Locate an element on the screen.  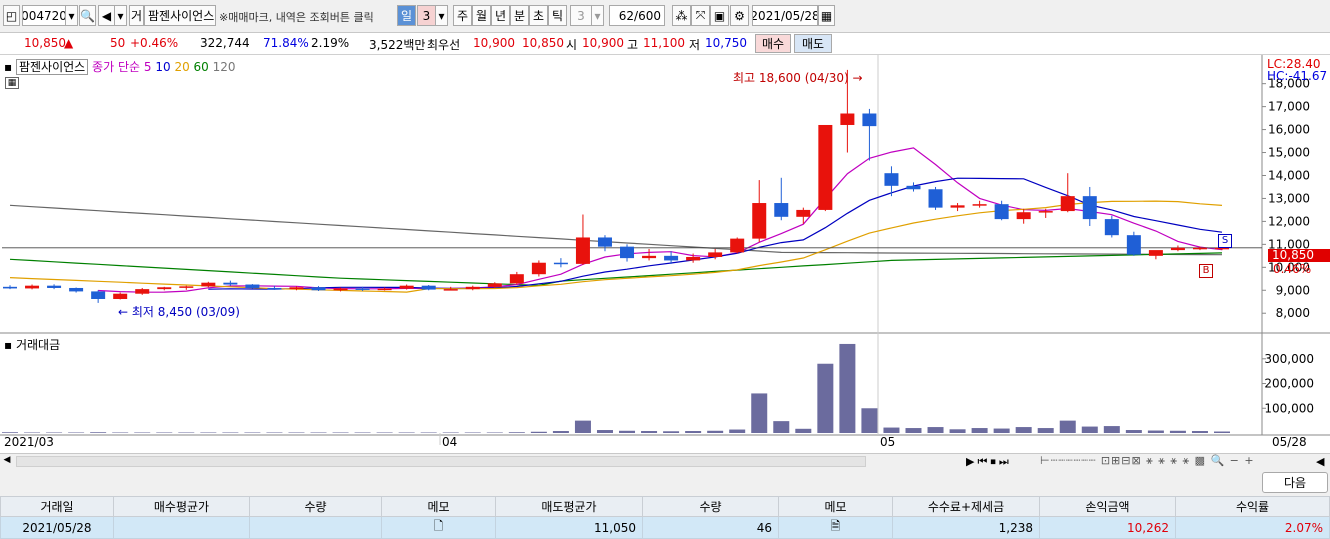
next-button: 다음 is located at coordinates (1295, 482).